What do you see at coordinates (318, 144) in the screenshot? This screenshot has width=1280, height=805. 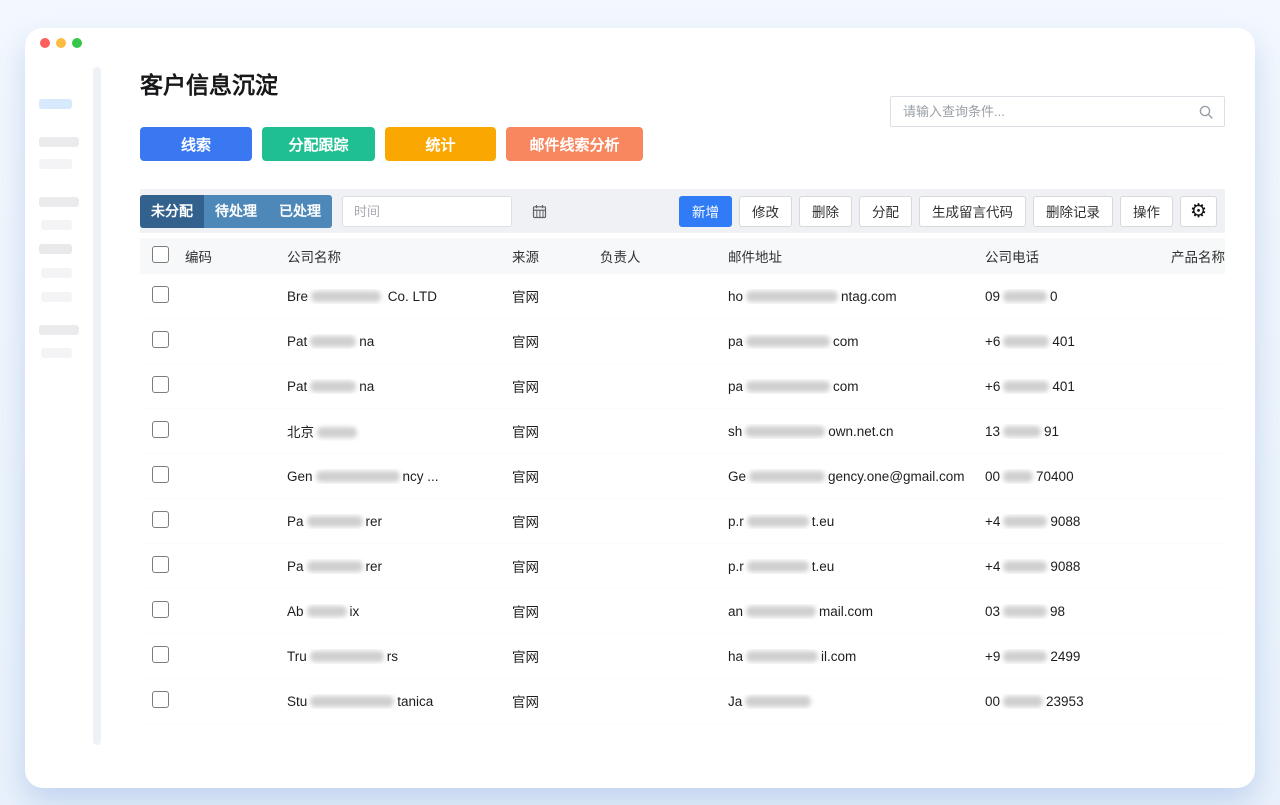 I see `assign-track-button: 分配跟踪` at bounding box center [318, 144].